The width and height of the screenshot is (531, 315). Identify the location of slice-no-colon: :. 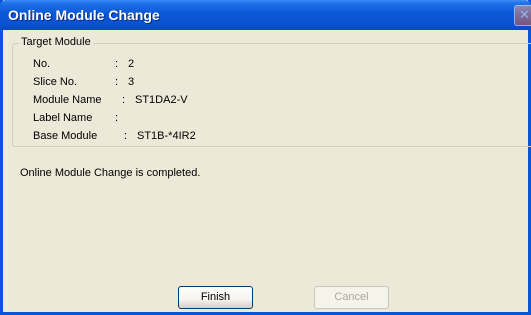
(117, 82).